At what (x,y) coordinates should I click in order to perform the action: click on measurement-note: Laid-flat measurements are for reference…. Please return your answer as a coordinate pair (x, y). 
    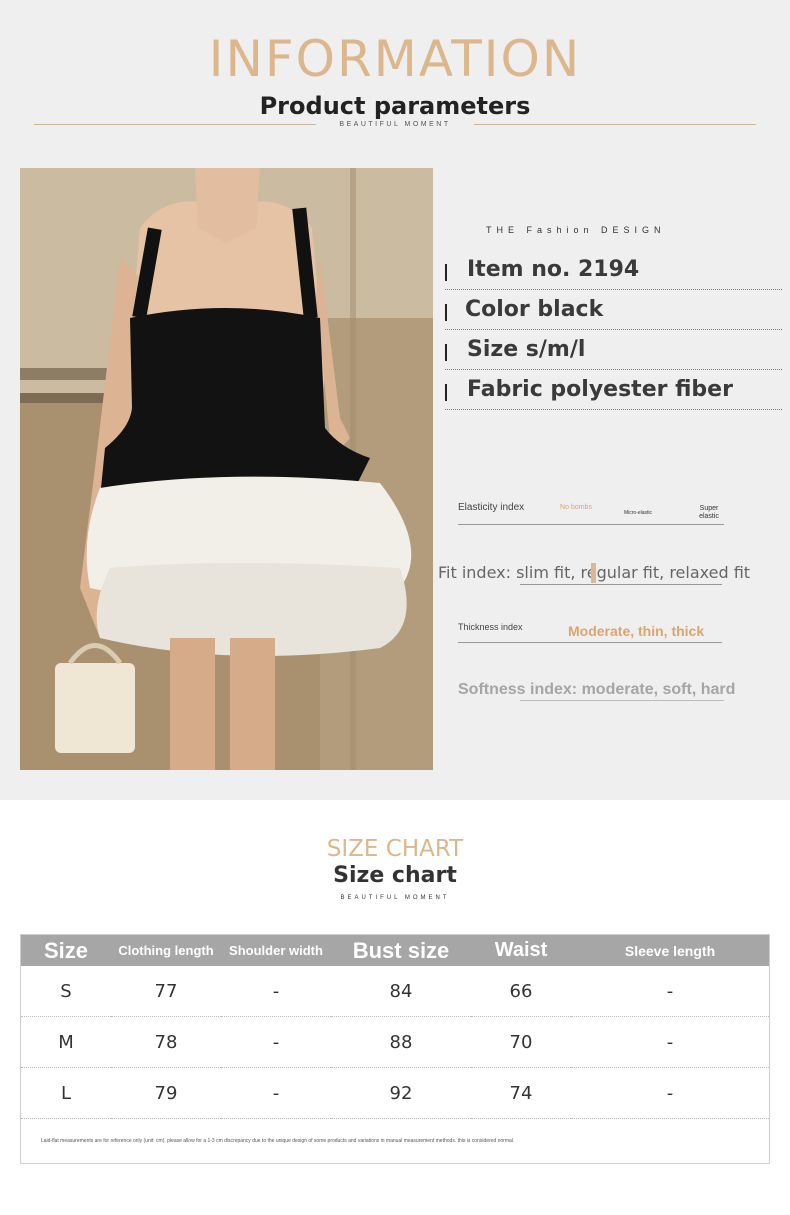
    Looking at the image, I should click on (278, 1141).